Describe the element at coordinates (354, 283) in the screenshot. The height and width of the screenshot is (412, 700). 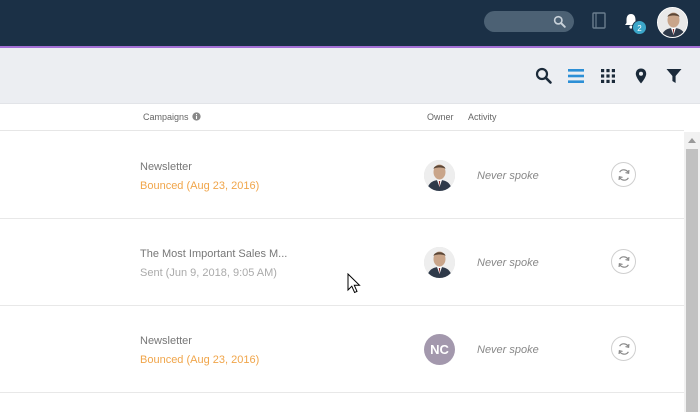
I see `mouse-pointer-icon` at that location.